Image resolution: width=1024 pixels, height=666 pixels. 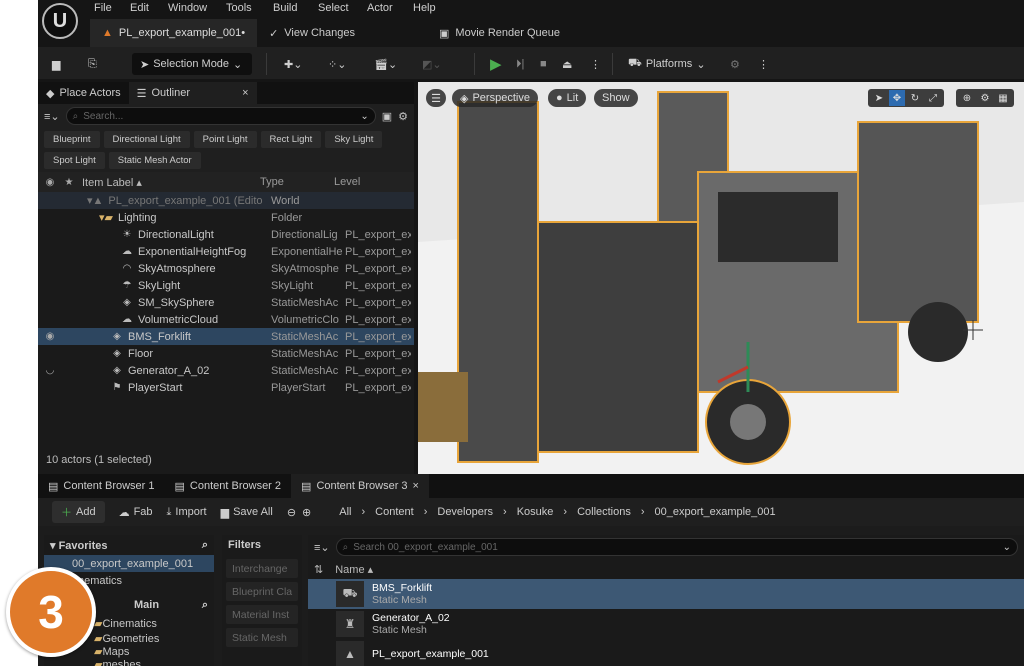 I want to click on column-type: Type, so click(x=297, y=182).